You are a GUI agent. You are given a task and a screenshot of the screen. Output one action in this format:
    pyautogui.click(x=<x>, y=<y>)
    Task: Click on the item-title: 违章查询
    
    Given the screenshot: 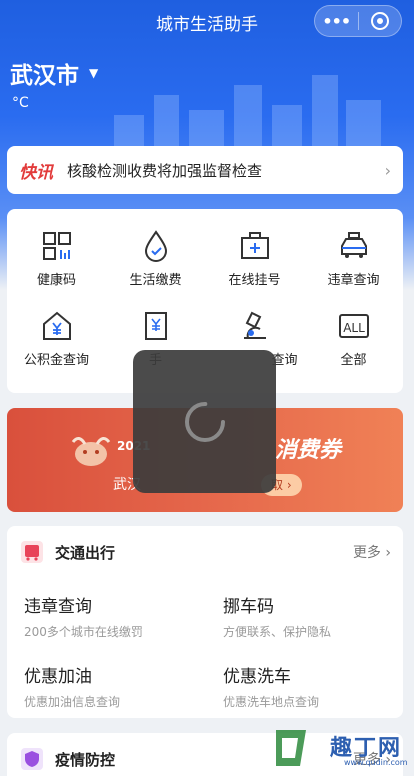 What is the action you would take?
    pyautogui.click(x=58, y=607)
    